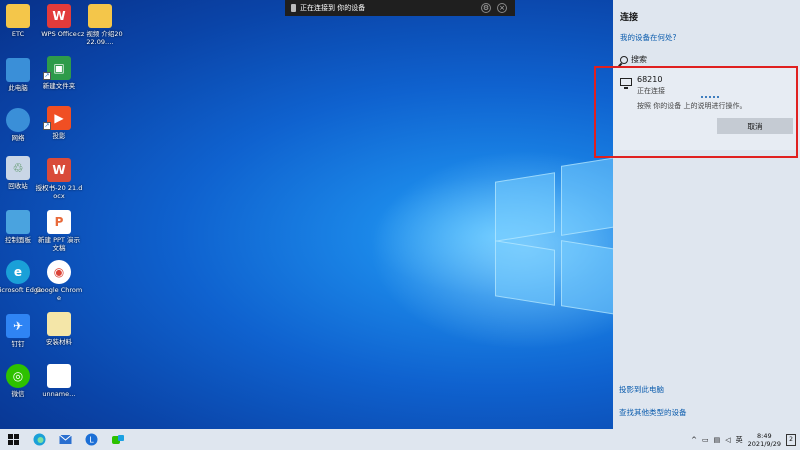  Describe the element at coordinates (694, 440) in the screenshot. I see `chevron-up-icon: ^` at that location.